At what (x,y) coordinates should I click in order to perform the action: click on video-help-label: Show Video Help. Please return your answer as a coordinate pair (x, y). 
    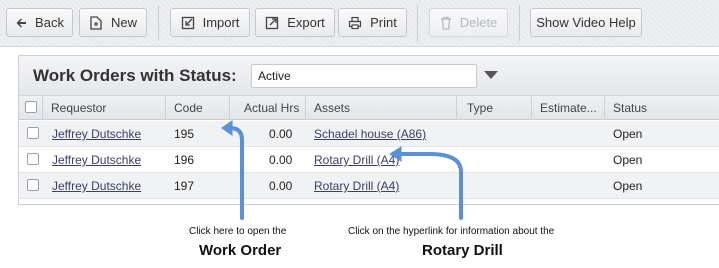
    Looking at the image, I should click on (586, 22).